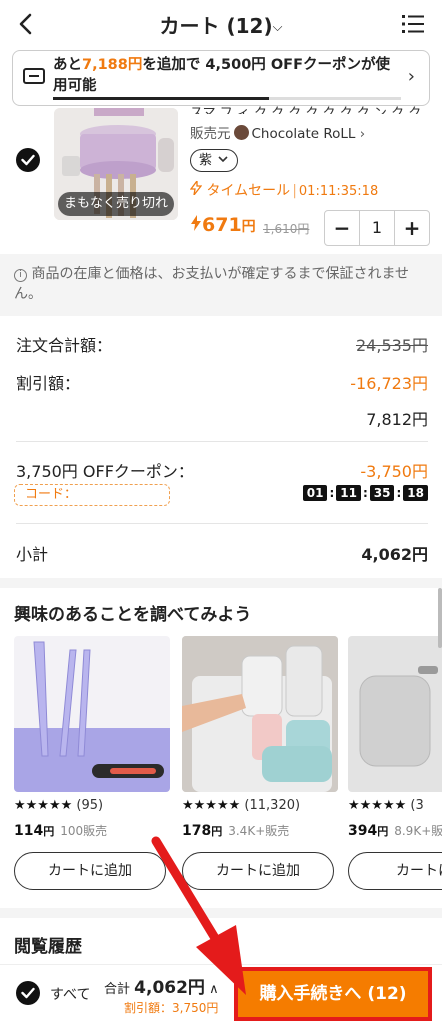 The width and height of the screenshot is (442, 1024). Describe the element at coordinates (395, 871) in the screenshot. I see `add-to-cart-button: カートに` at that location.